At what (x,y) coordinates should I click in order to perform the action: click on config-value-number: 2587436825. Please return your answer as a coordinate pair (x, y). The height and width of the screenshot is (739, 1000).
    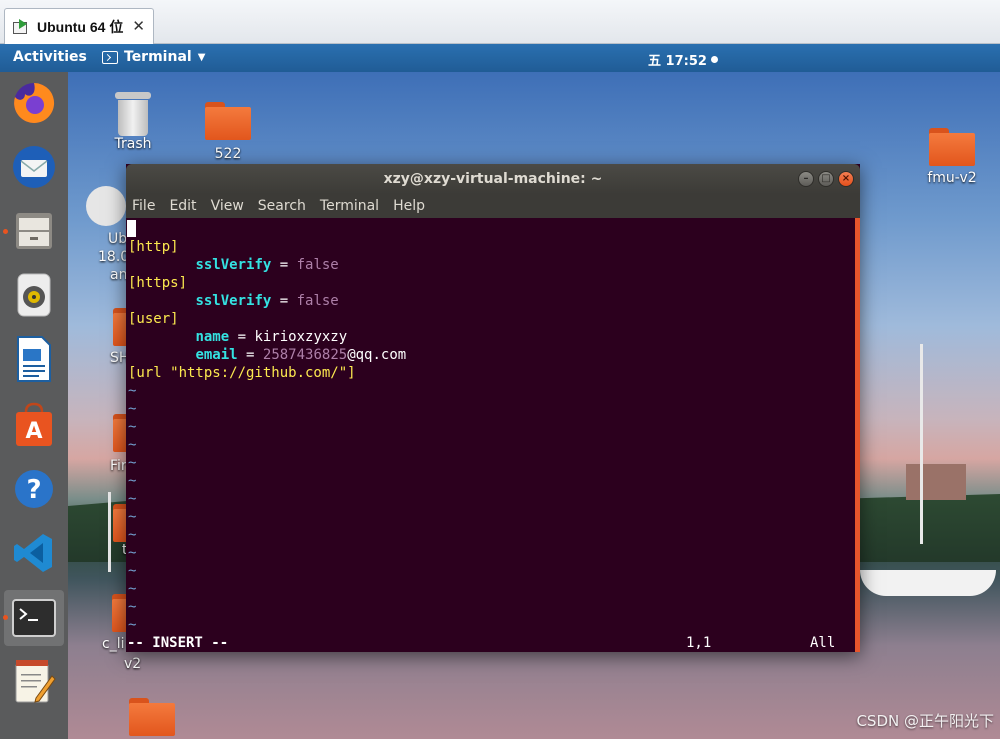
    Looking at the image, I should click on (305, 355).